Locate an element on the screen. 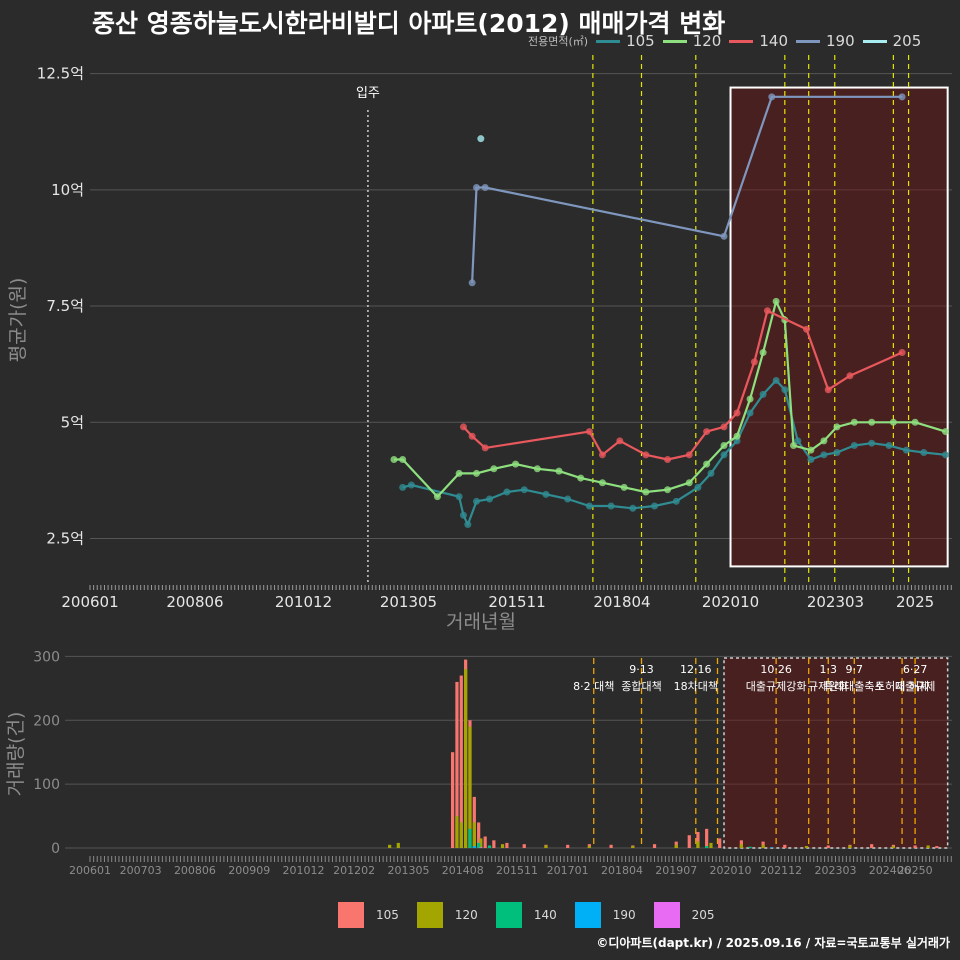 This screenshot has height=960, width=960. price-x-tick-label: 201511 is located at coordinates (516, 602).